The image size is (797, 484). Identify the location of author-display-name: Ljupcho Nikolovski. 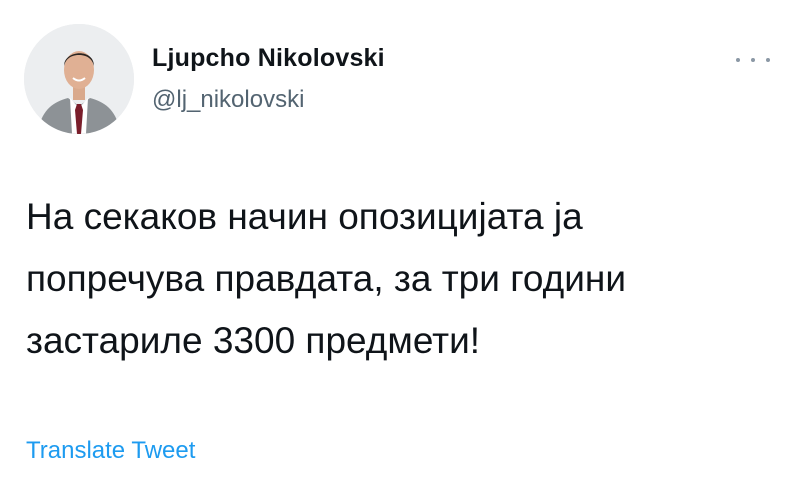
(268, 58).